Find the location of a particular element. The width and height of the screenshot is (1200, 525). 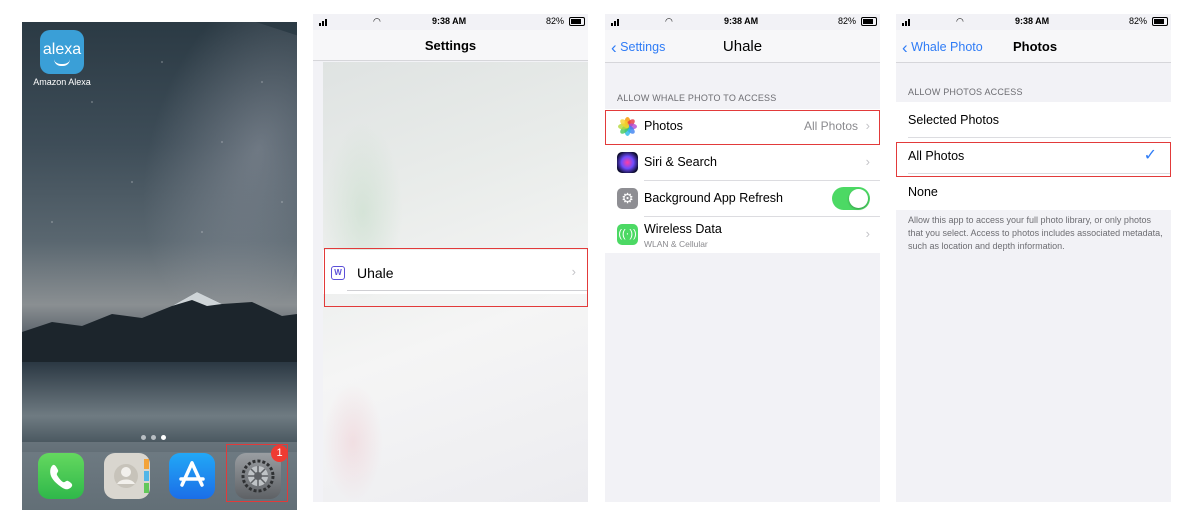

alexa-icon-text: alexa is located at coordinates (62, 49).